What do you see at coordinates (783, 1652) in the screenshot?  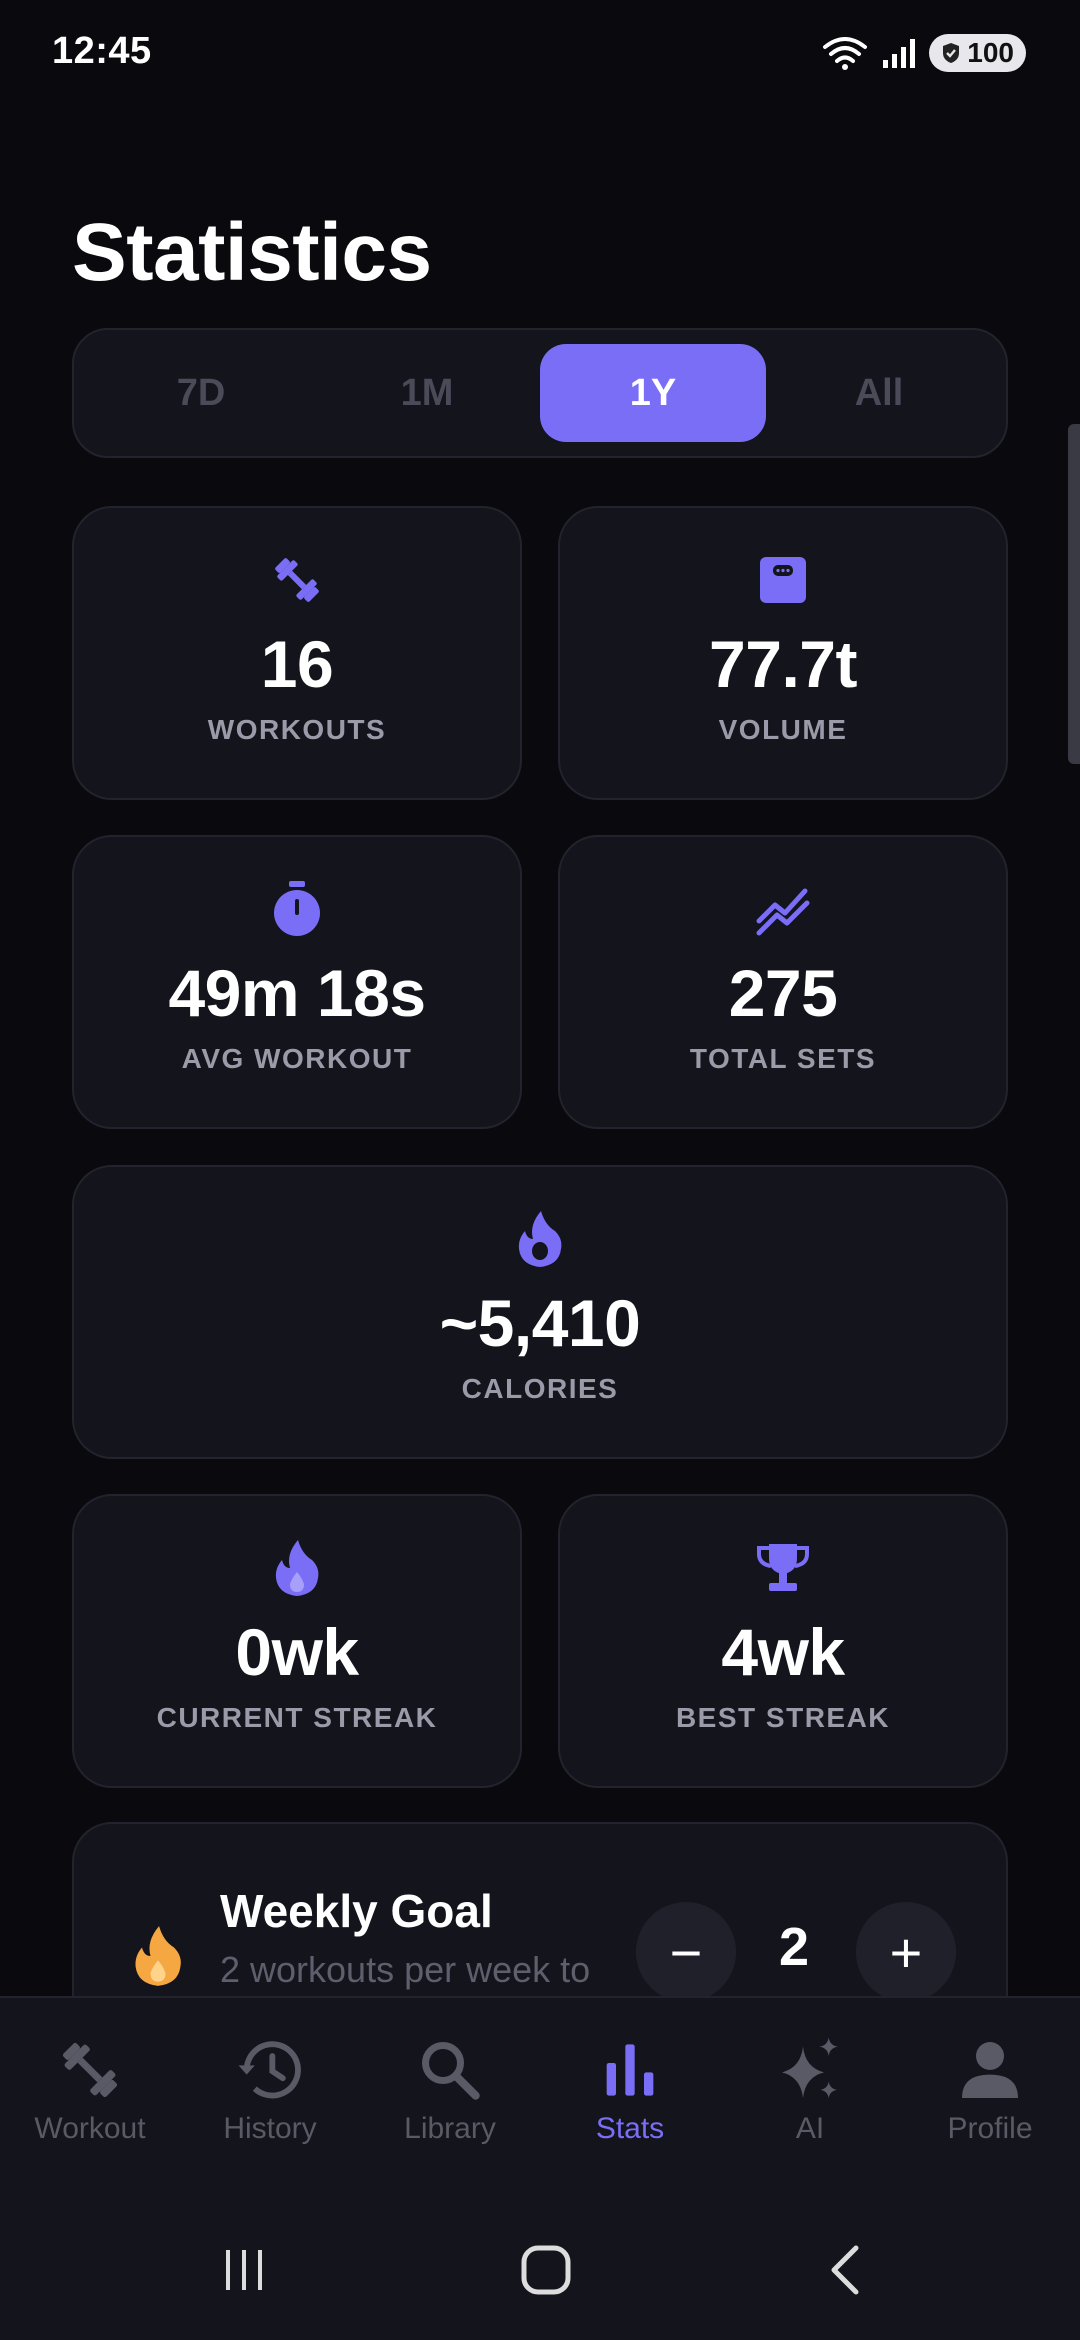 I see `stat-value: 4wk` at bounding box center [783, 1652].